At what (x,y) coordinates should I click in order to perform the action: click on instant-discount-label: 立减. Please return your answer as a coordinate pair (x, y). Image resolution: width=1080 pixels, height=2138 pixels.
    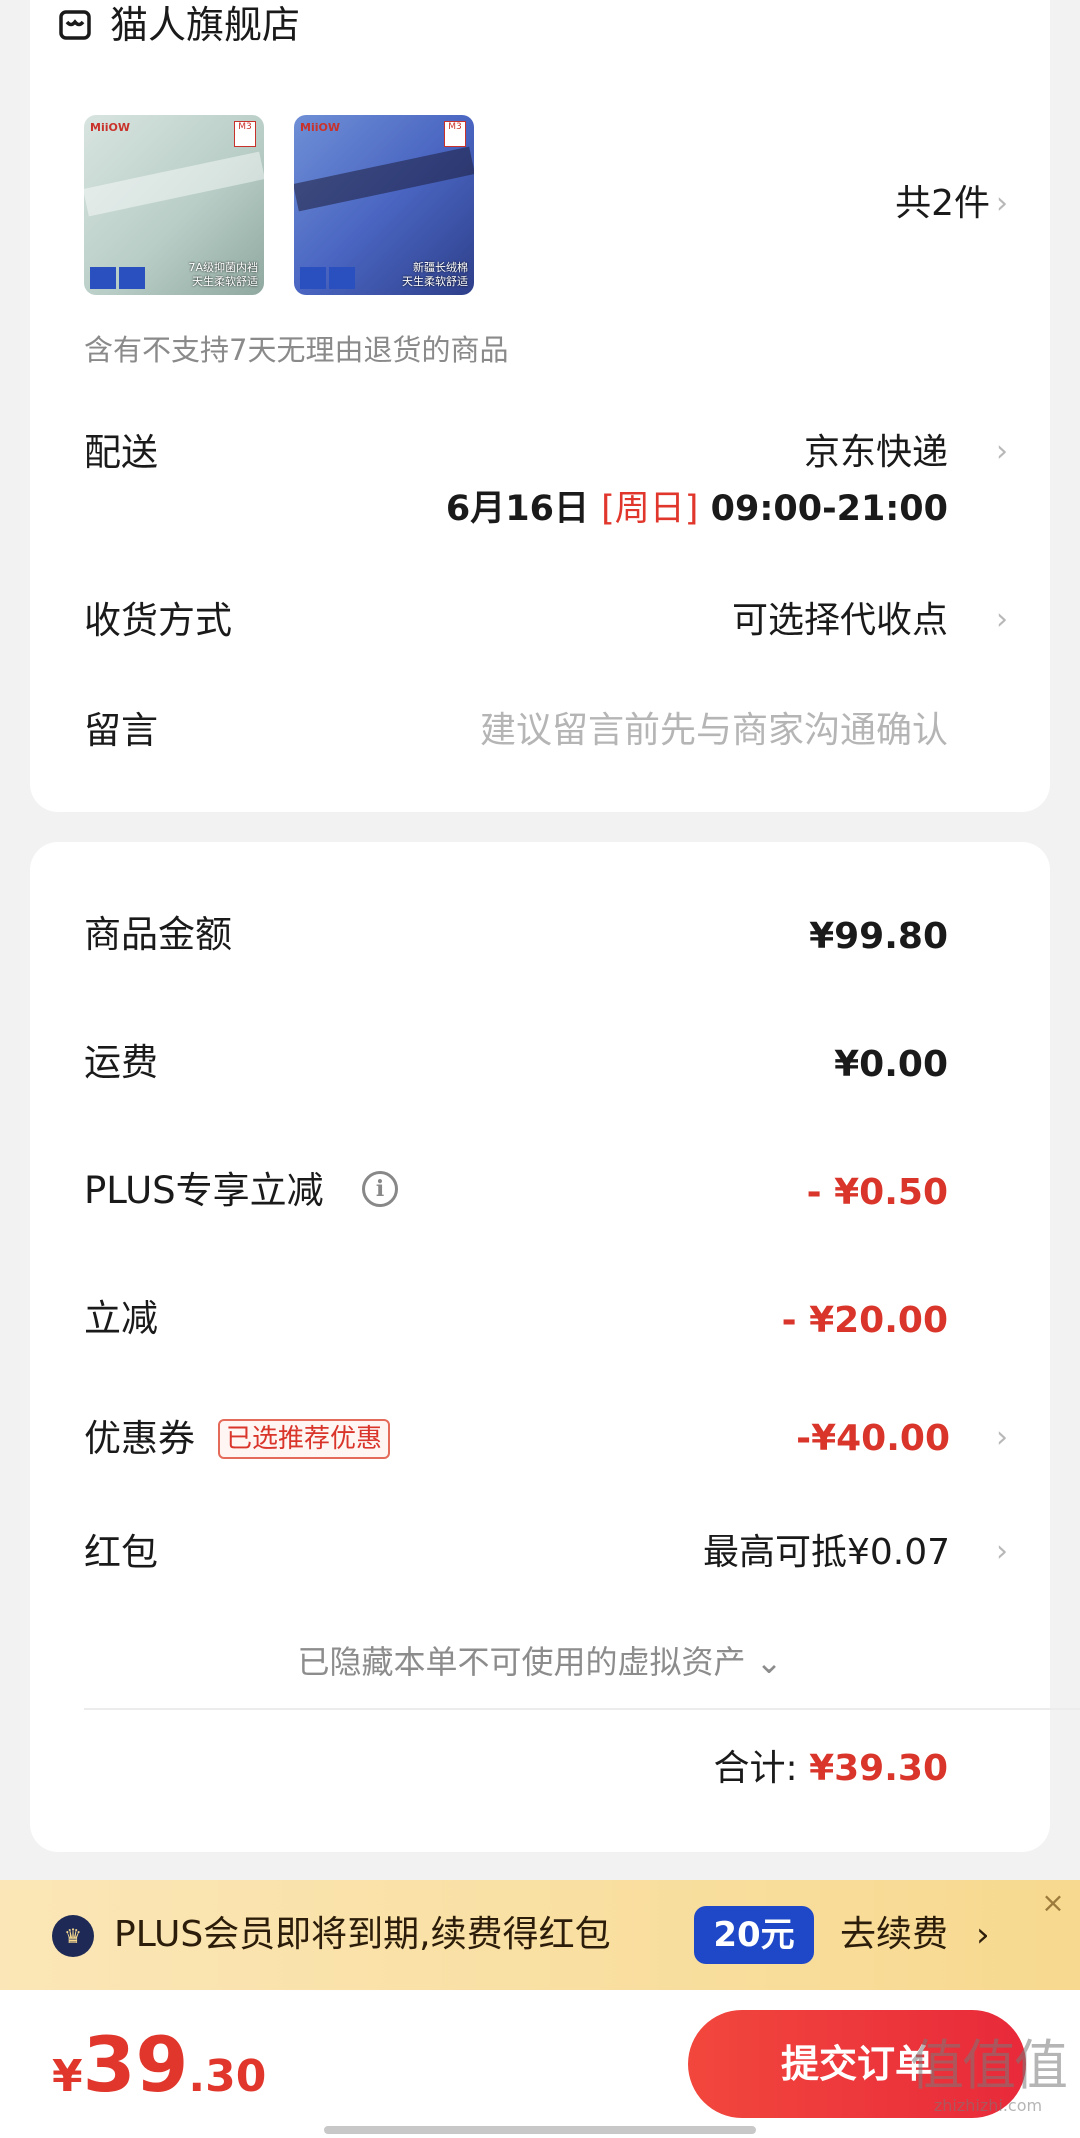
    Looking at the image, I should click on (121, 1318).